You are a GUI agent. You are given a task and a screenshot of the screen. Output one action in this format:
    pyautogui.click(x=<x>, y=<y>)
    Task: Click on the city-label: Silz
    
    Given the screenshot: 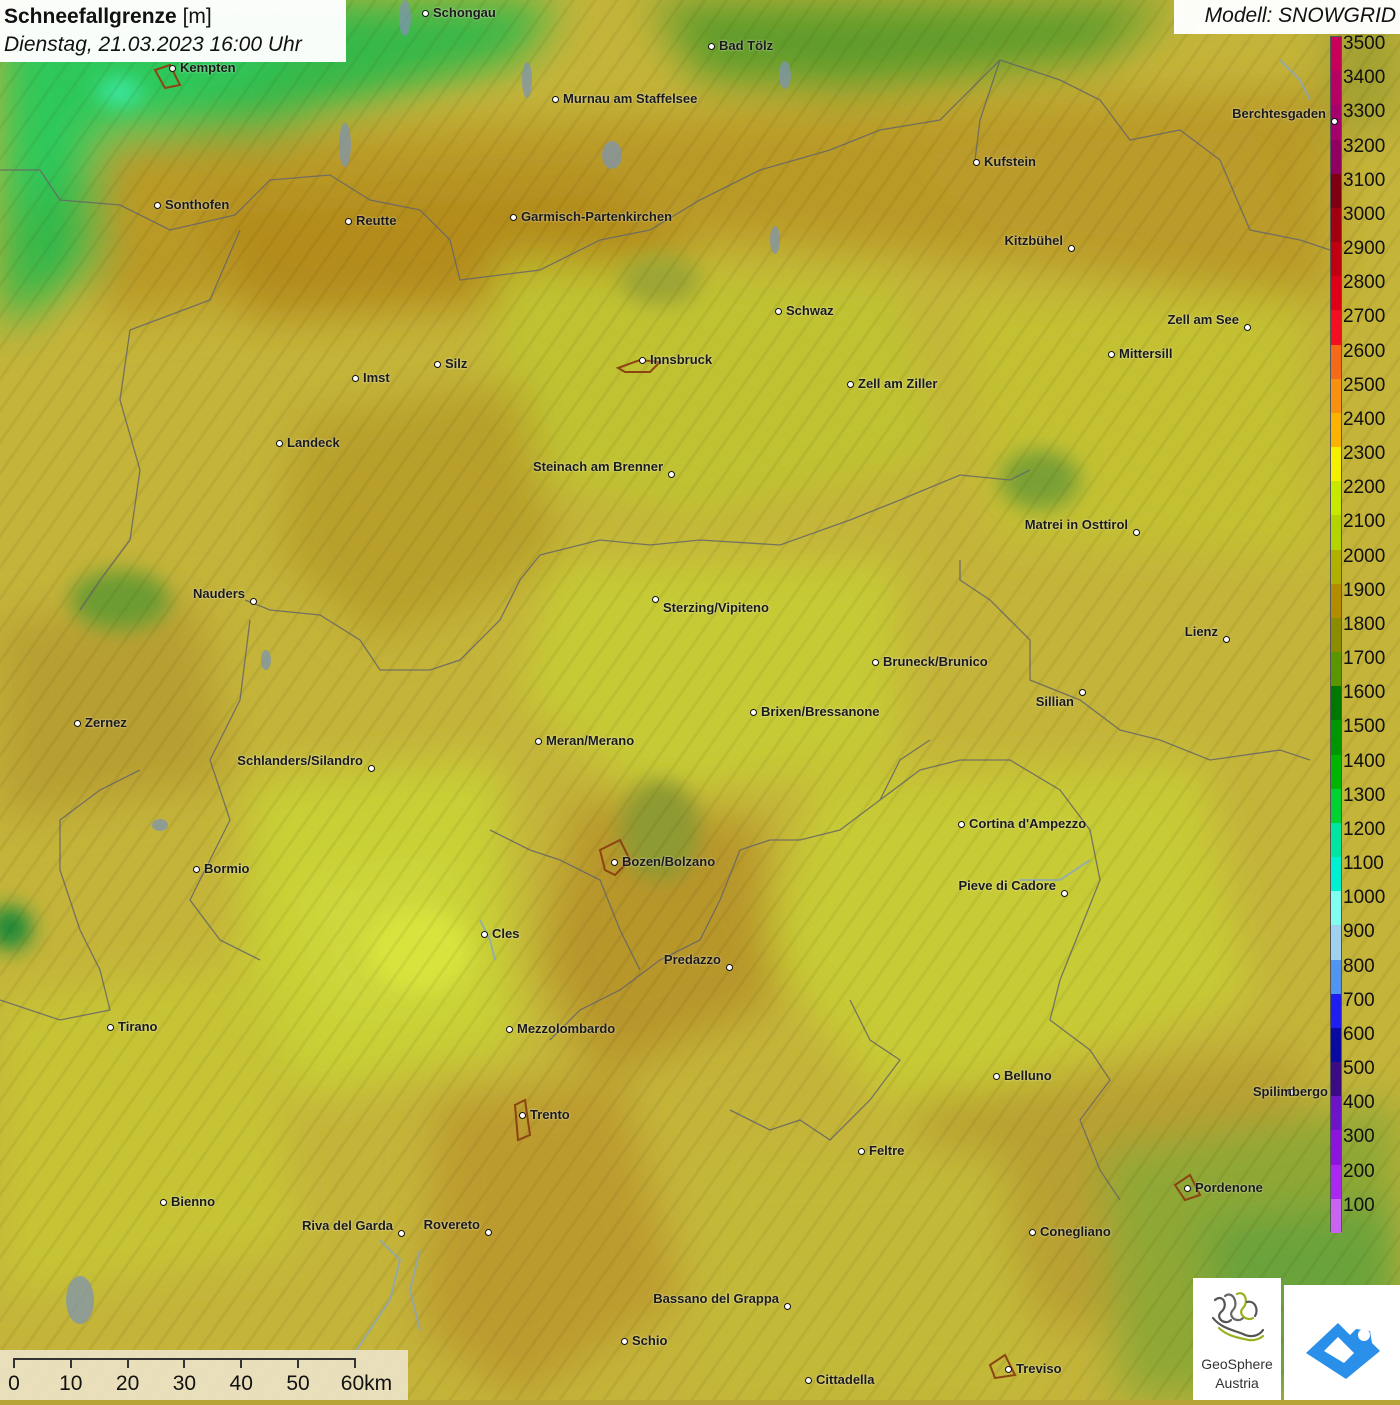 What is the action you would take?
    pyautogui.click(x=456, y=363)
    